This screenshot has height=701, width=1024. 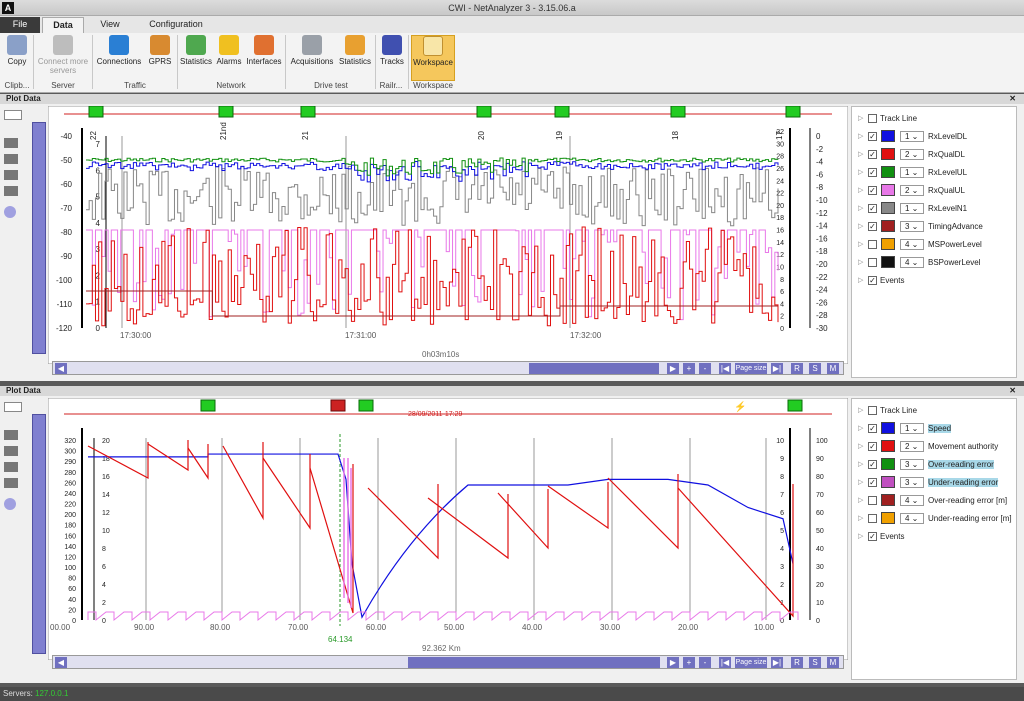 I want to click on copy-button: Copy, so click(x=17, y=55).